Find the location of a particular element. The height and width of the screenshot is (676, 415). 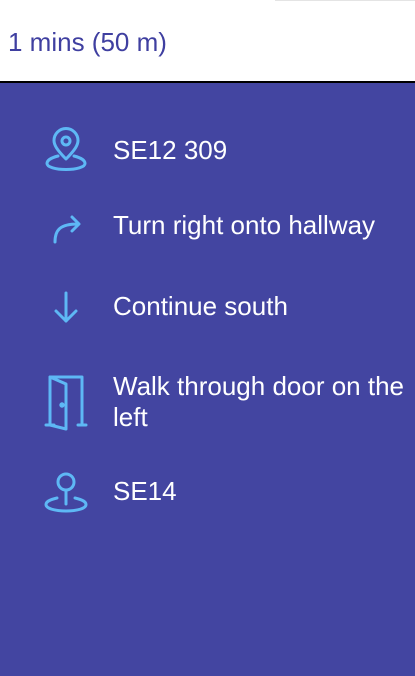

direction-step-text: SE14 is located at coordinates (145, 491).